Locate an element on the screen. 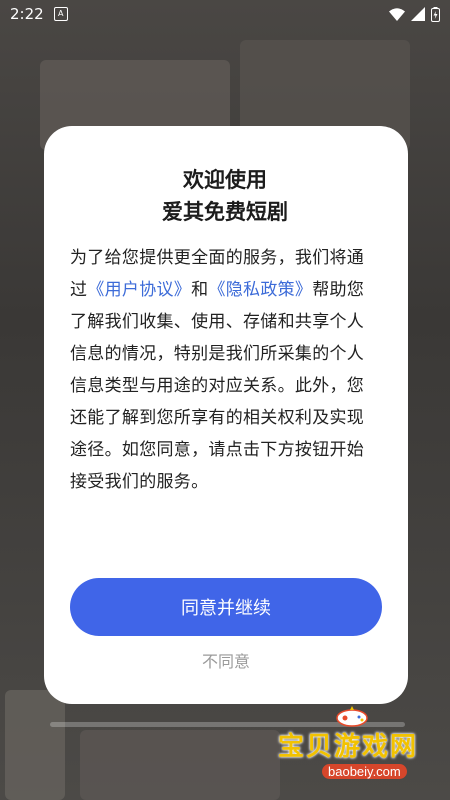 The width and height of the screenshot is (450, 800). signal-icon is located at coordinates (418, 14).